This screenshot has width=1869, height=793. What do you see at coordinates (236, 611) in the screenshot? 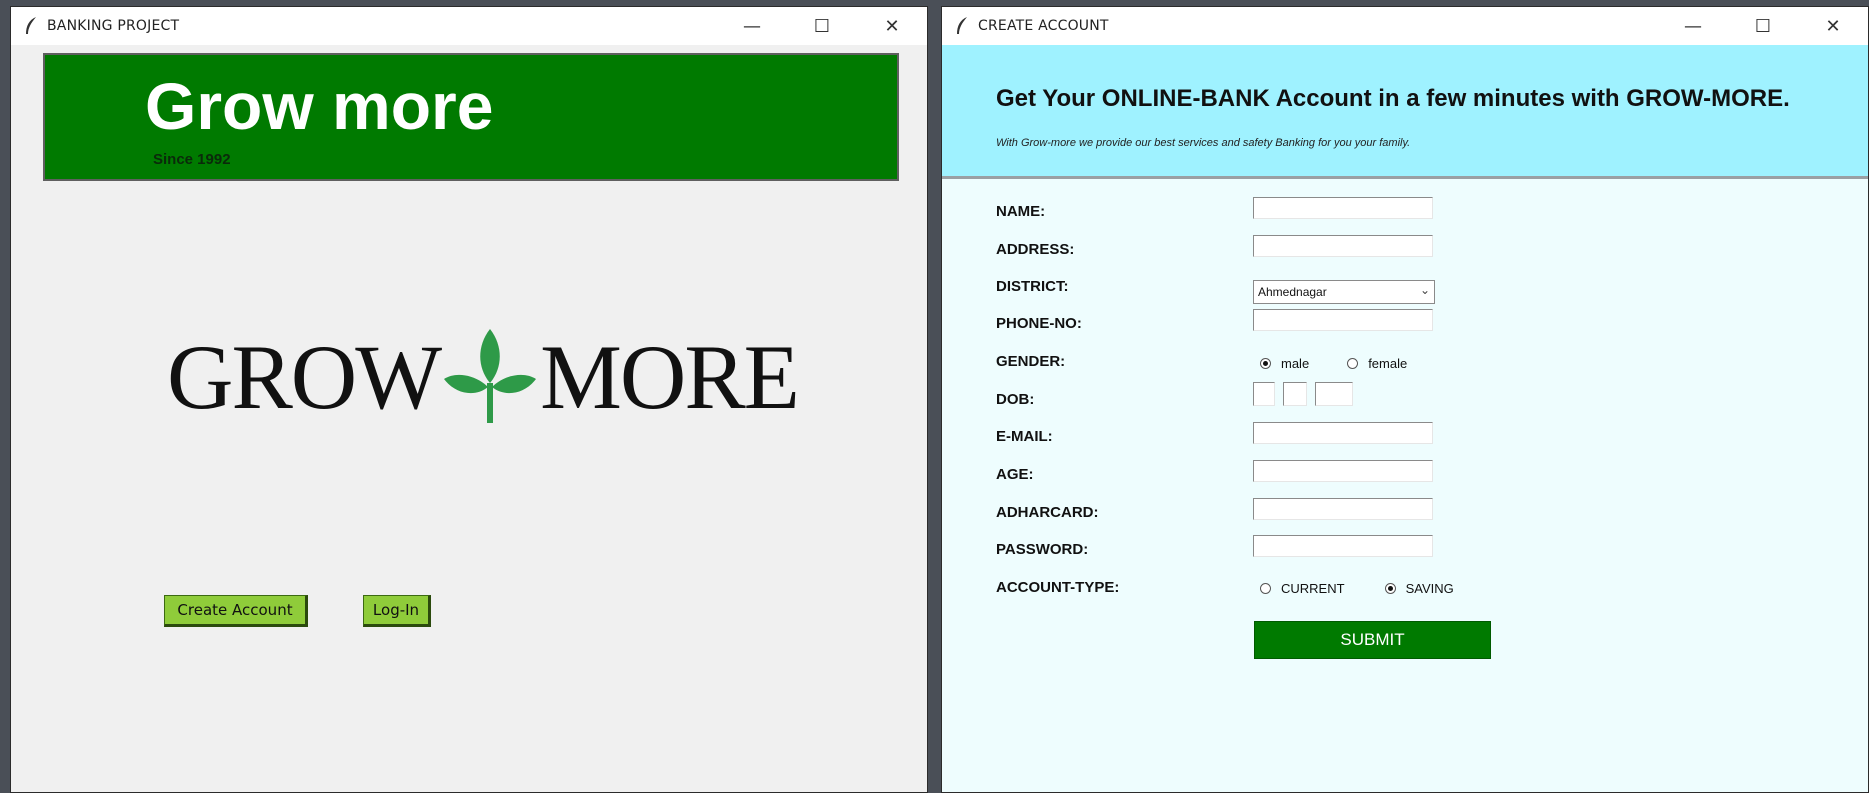
I see `create-account-button: Create Account` at bounding box center [236, 611].